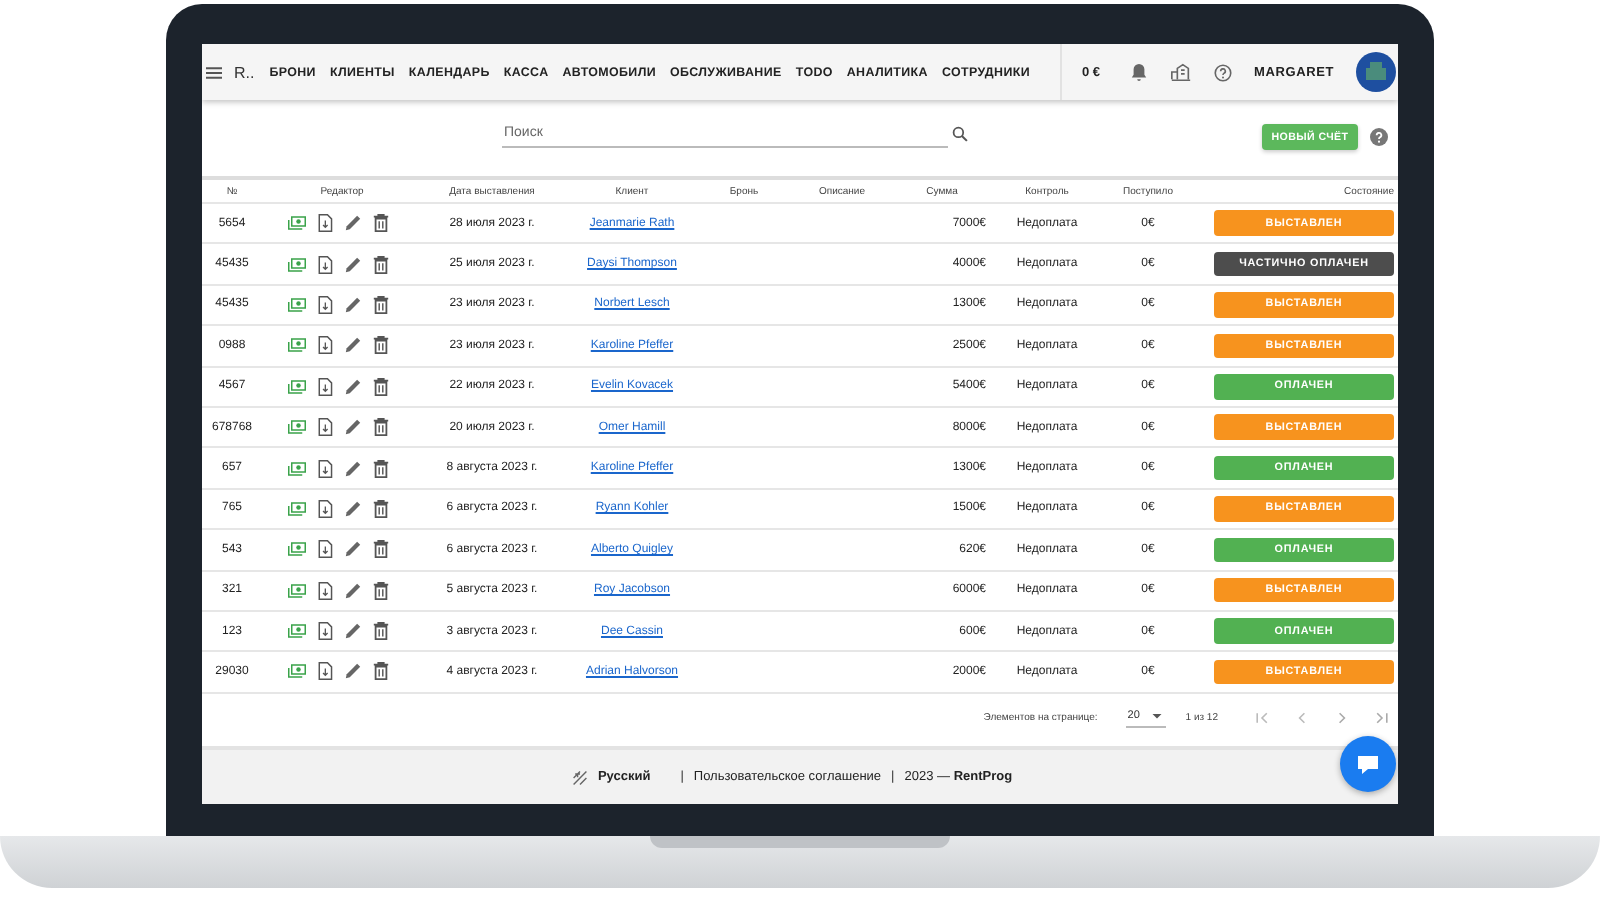  Describe the element at coordinates (1156, 716) in the screenshot. I see `caret-icon` at that location.